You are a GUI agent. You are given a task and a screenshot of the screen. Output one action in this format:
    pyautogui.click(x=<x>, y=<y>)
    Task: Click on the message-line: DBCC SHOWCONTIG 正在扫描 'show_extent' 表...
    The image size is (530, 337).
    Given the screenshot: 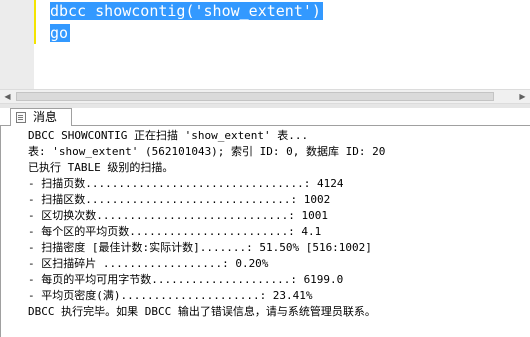 What is the action you would take?
    pyautogui.click(x=168, y=135)
    